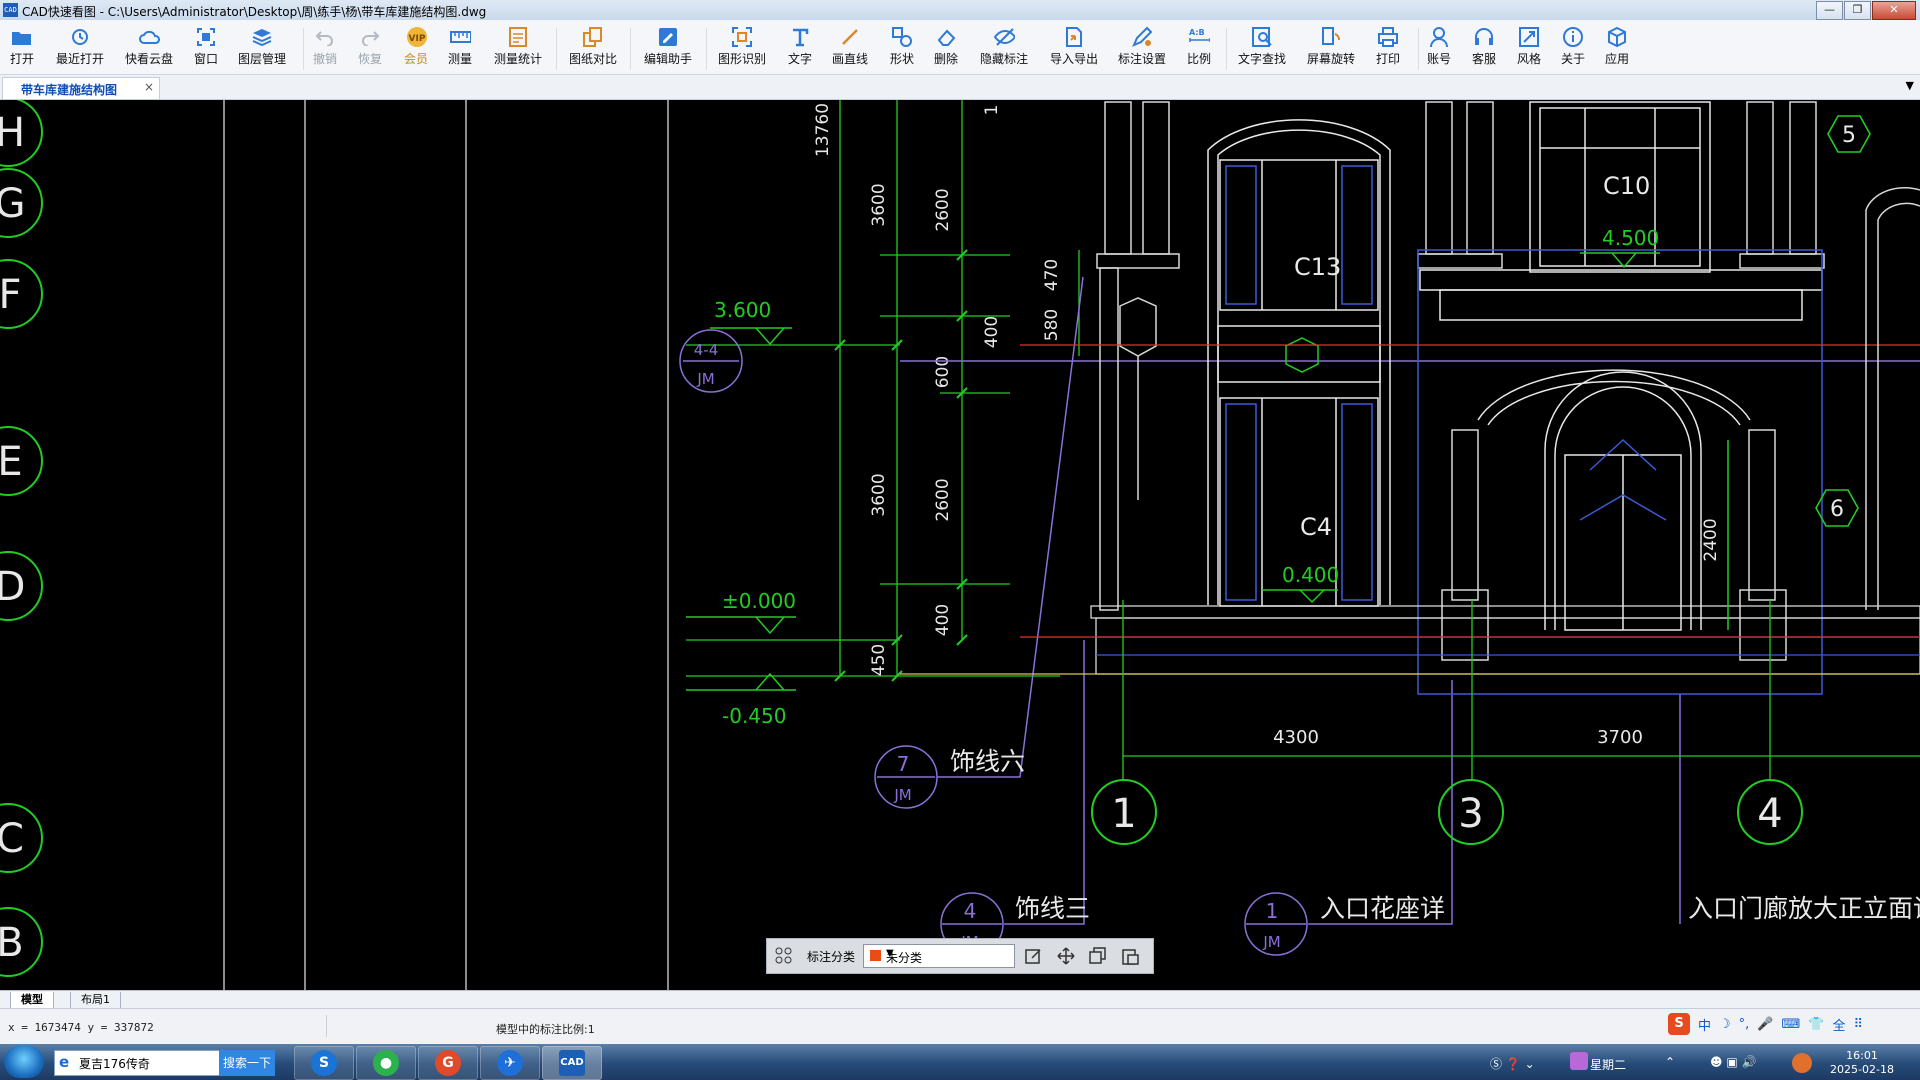 This screenshot has height=1080, width=1920. Describe the element at coordinates (946, 49) in the screenshot. I see `delete-button: 删除` at that location.